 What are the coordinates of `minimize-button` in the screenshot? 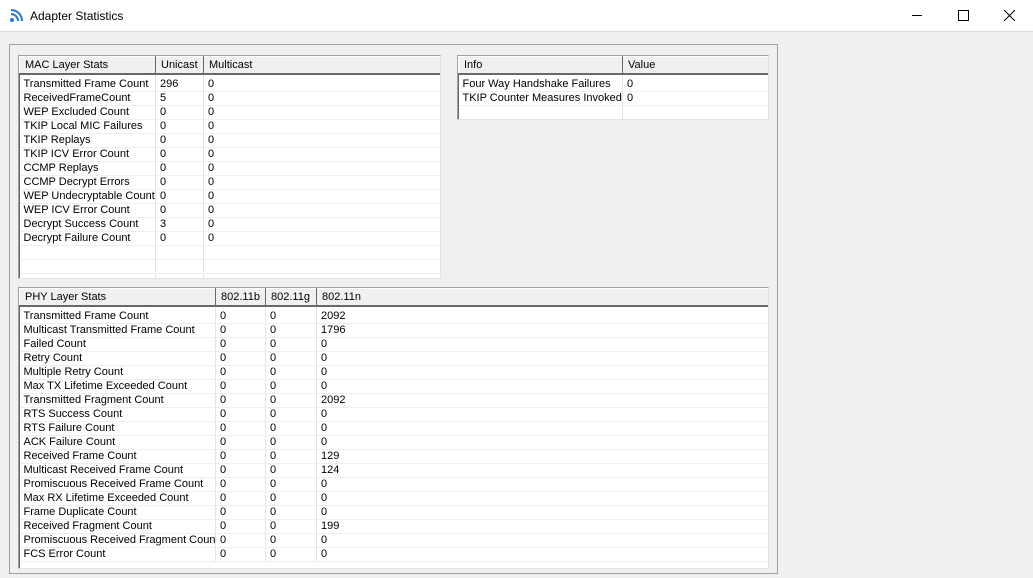 It's located at (918, 15).